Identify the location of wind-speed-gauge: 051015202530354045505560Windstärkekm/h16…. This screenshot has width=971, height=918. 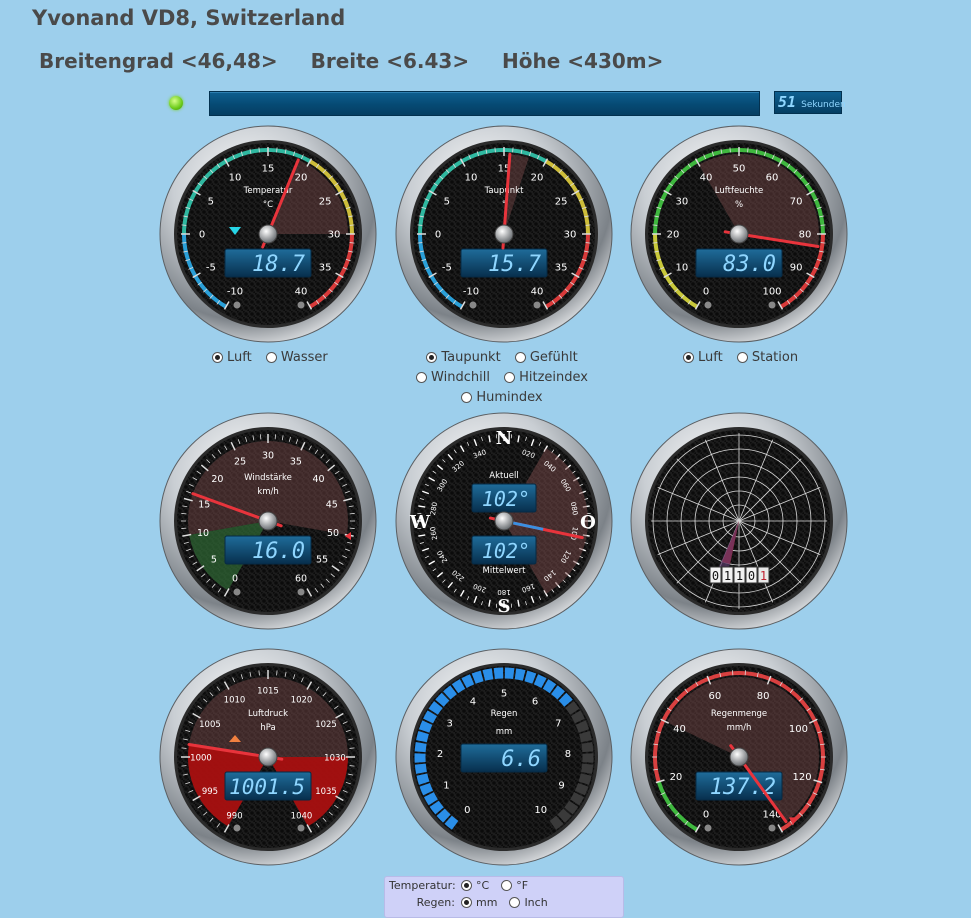
(268, 521).